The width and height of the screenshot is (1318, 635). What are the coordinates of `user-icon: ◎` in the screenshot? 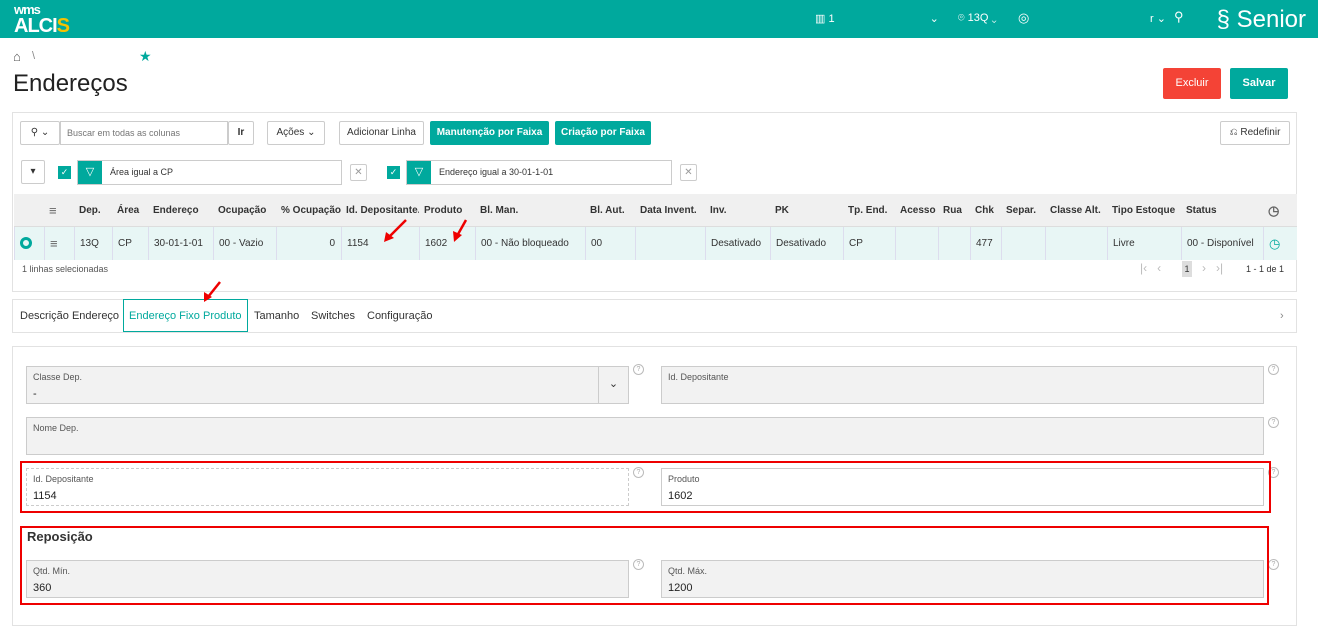 It's located at (1023, 18).